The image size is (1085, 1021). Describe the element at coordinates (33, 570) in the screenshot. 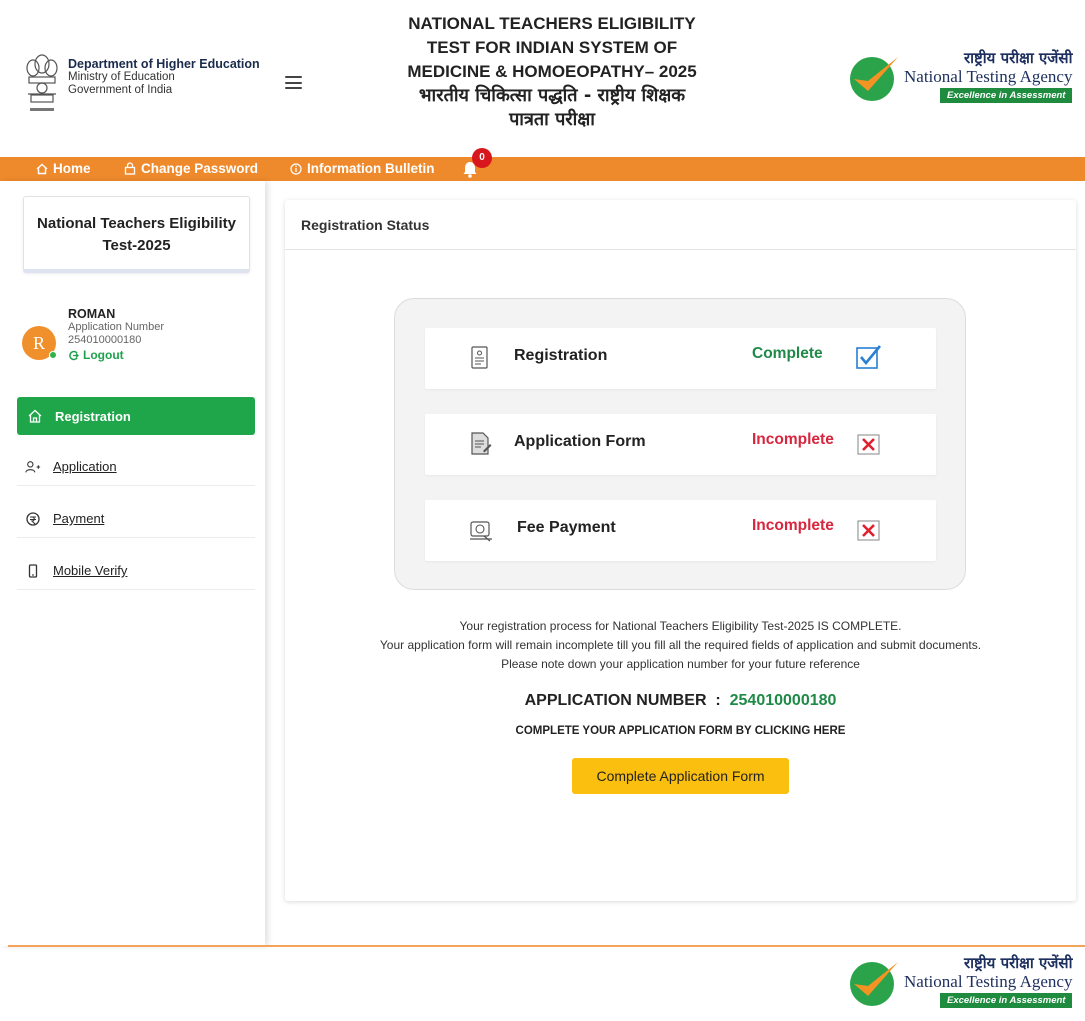

I see `mobile-icon` at that location.